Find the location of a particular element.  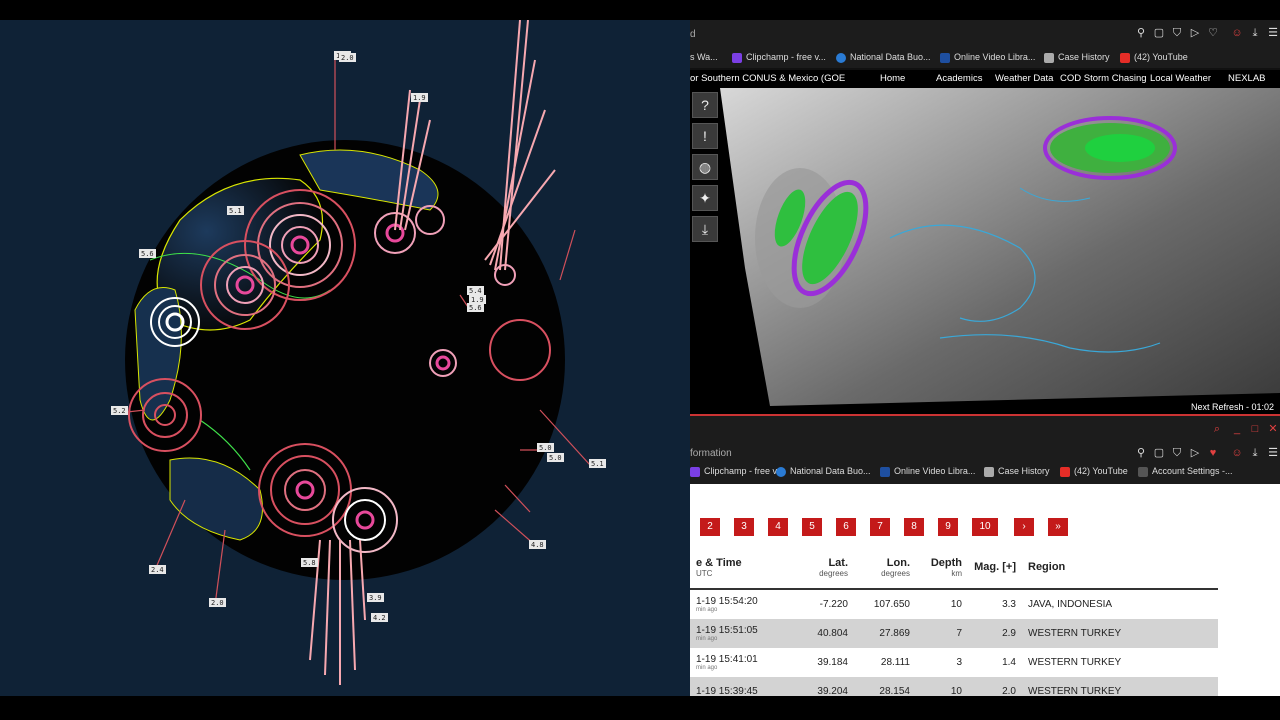

minimize-icon: _ is located at coordinates (1237, 429).